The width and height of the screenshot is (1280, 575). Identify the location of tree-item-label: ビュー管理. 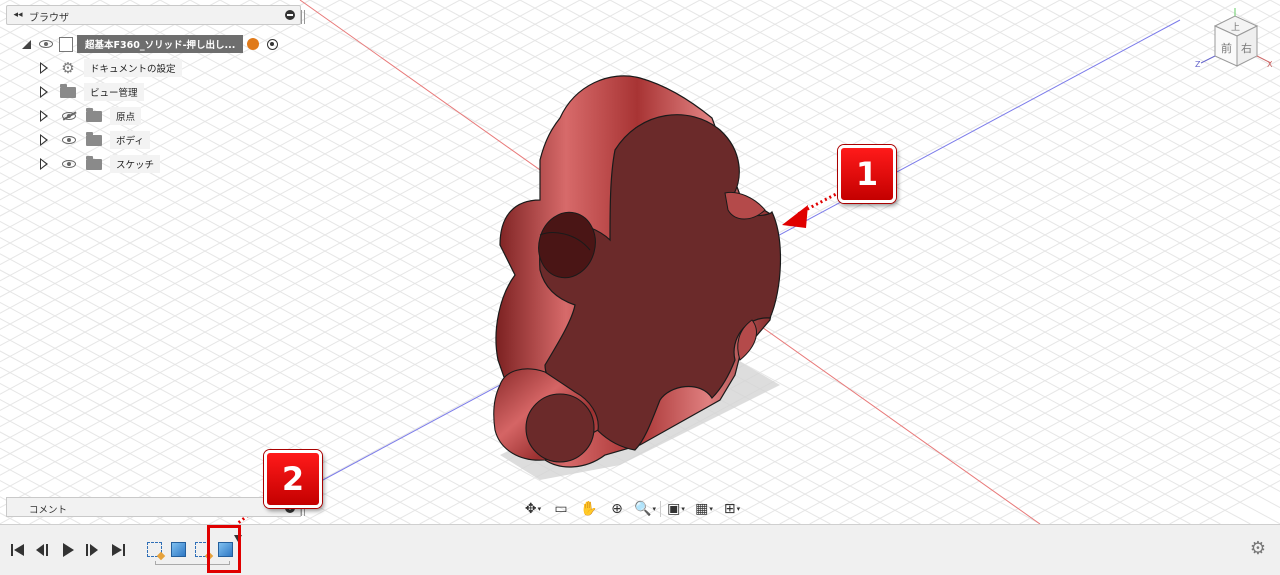
(114, 92).